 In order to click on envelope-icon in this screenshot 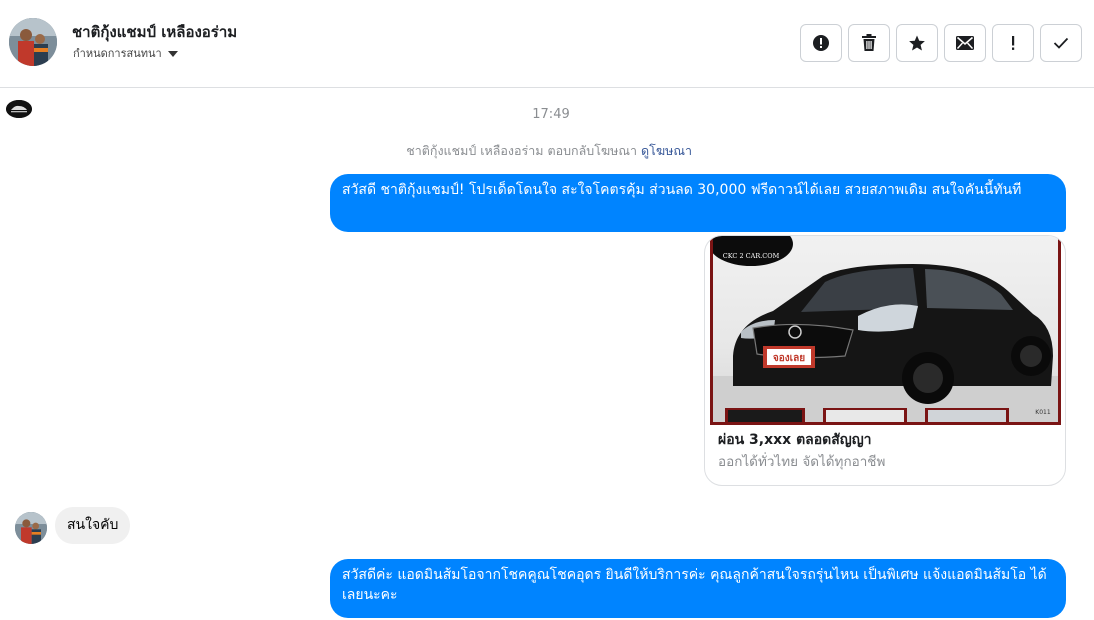, I will do `click(965, 43)`.